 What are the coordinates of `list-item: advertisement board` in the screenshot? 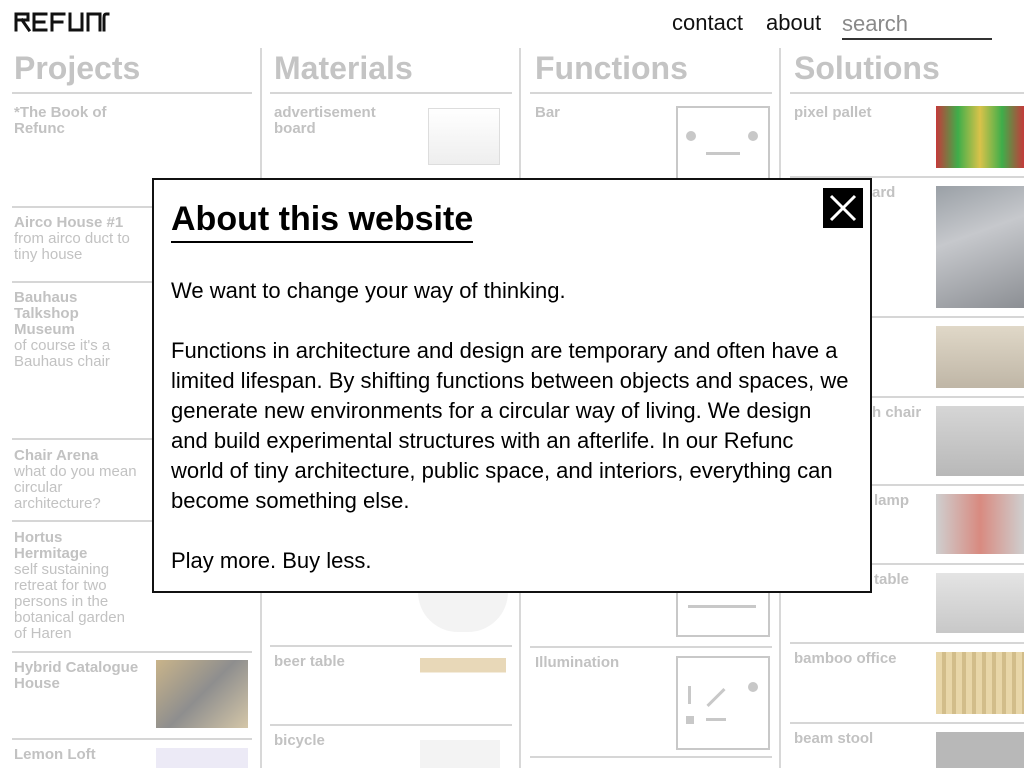 It's located at (334, 121).